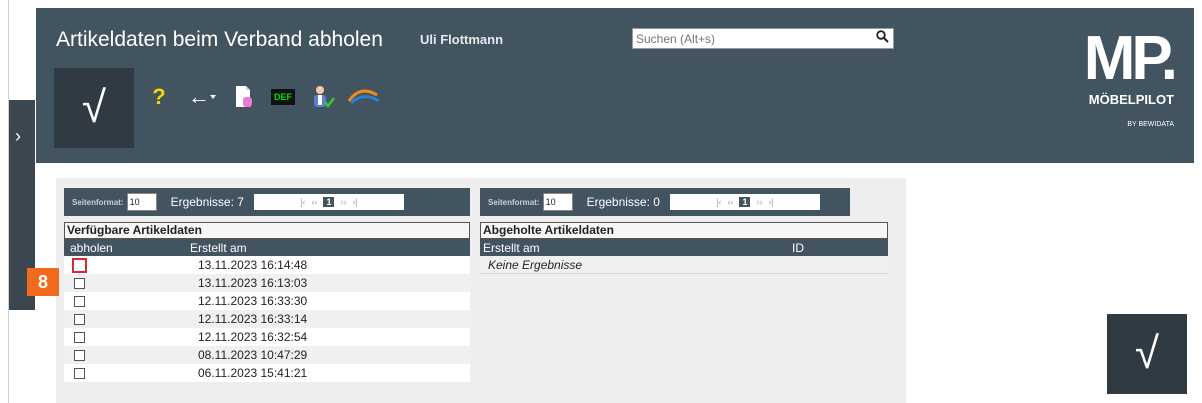 The height and width of the screenshot is (403, 1202). I want to click on confirm-corner-button: √, so click(1147, 354).